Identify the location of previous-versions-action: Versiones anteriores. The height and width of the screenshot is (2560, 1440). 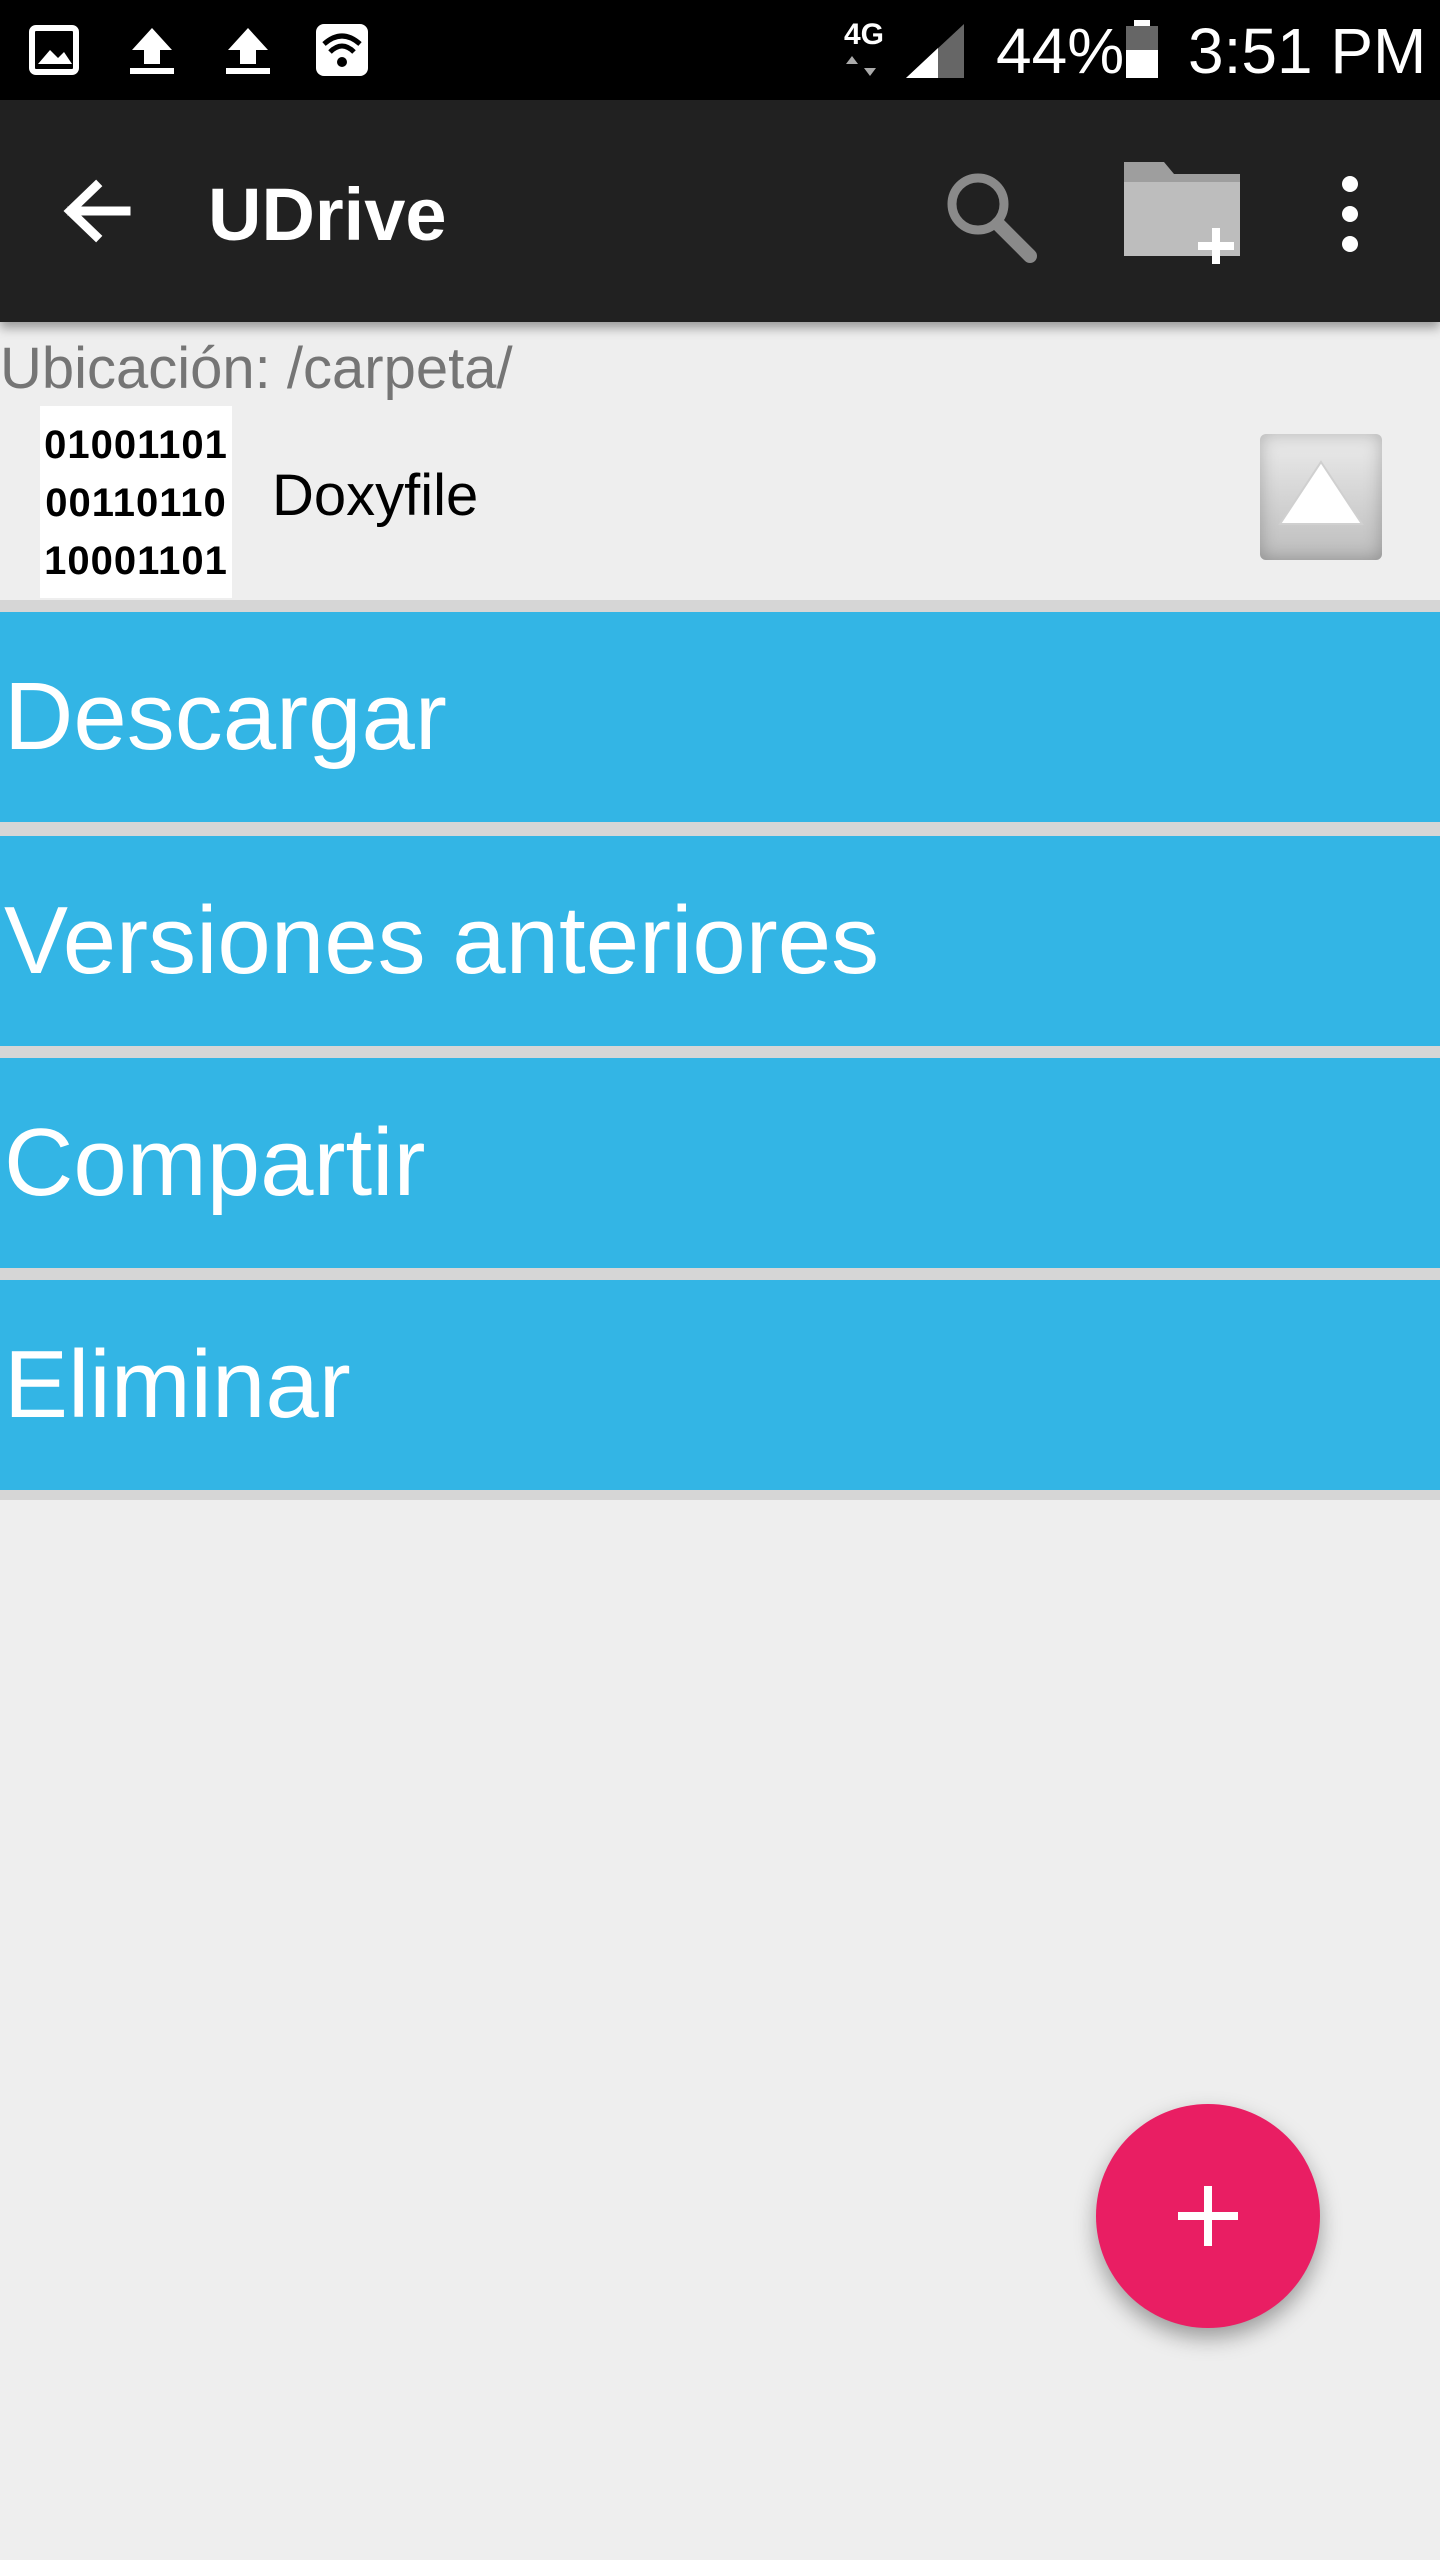
(720, 941).